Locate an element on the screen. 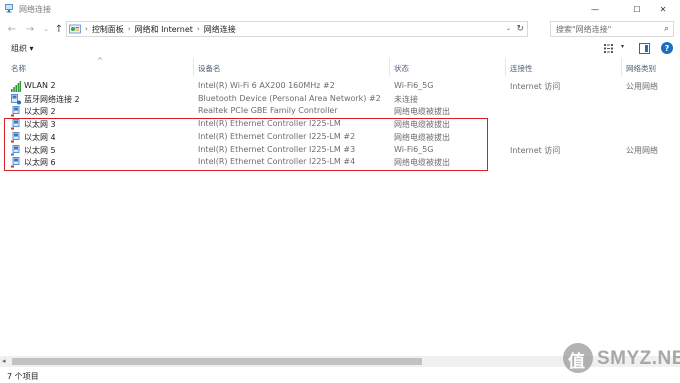 The image size is (680, 383). breadcrumb-network-internet: 网络和 Internet is located at coordinates (164, 29).